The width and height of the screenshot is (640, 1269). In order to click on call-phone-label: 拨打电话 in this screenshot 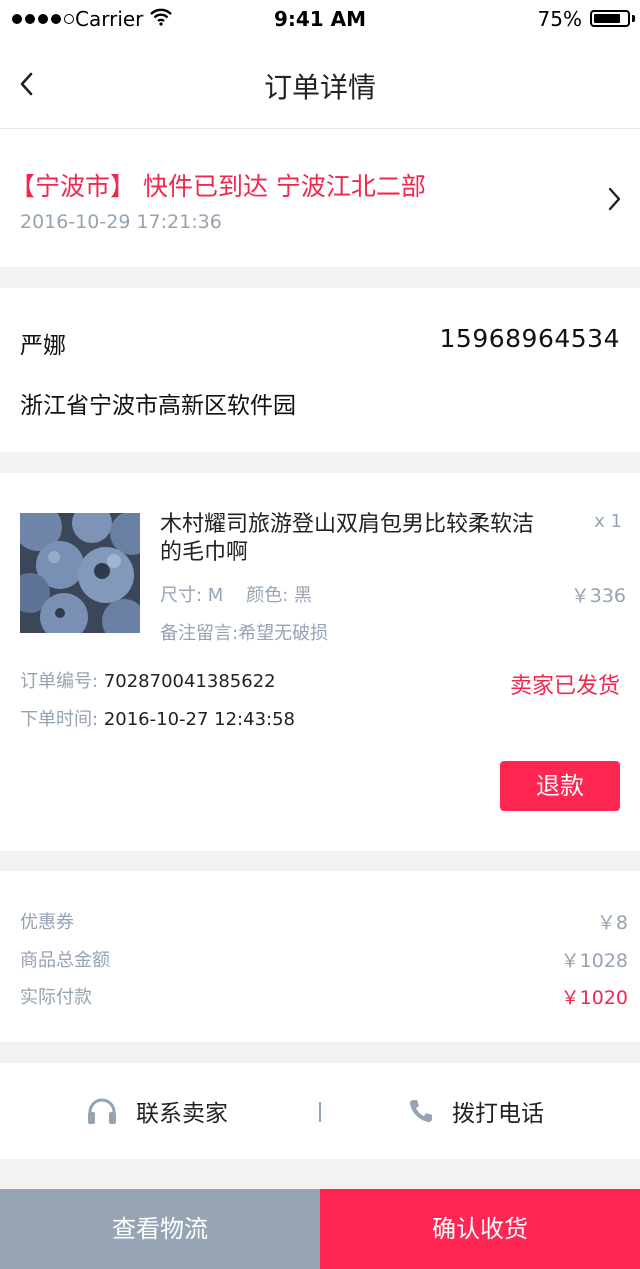, I will do `click(498, 1114)`.